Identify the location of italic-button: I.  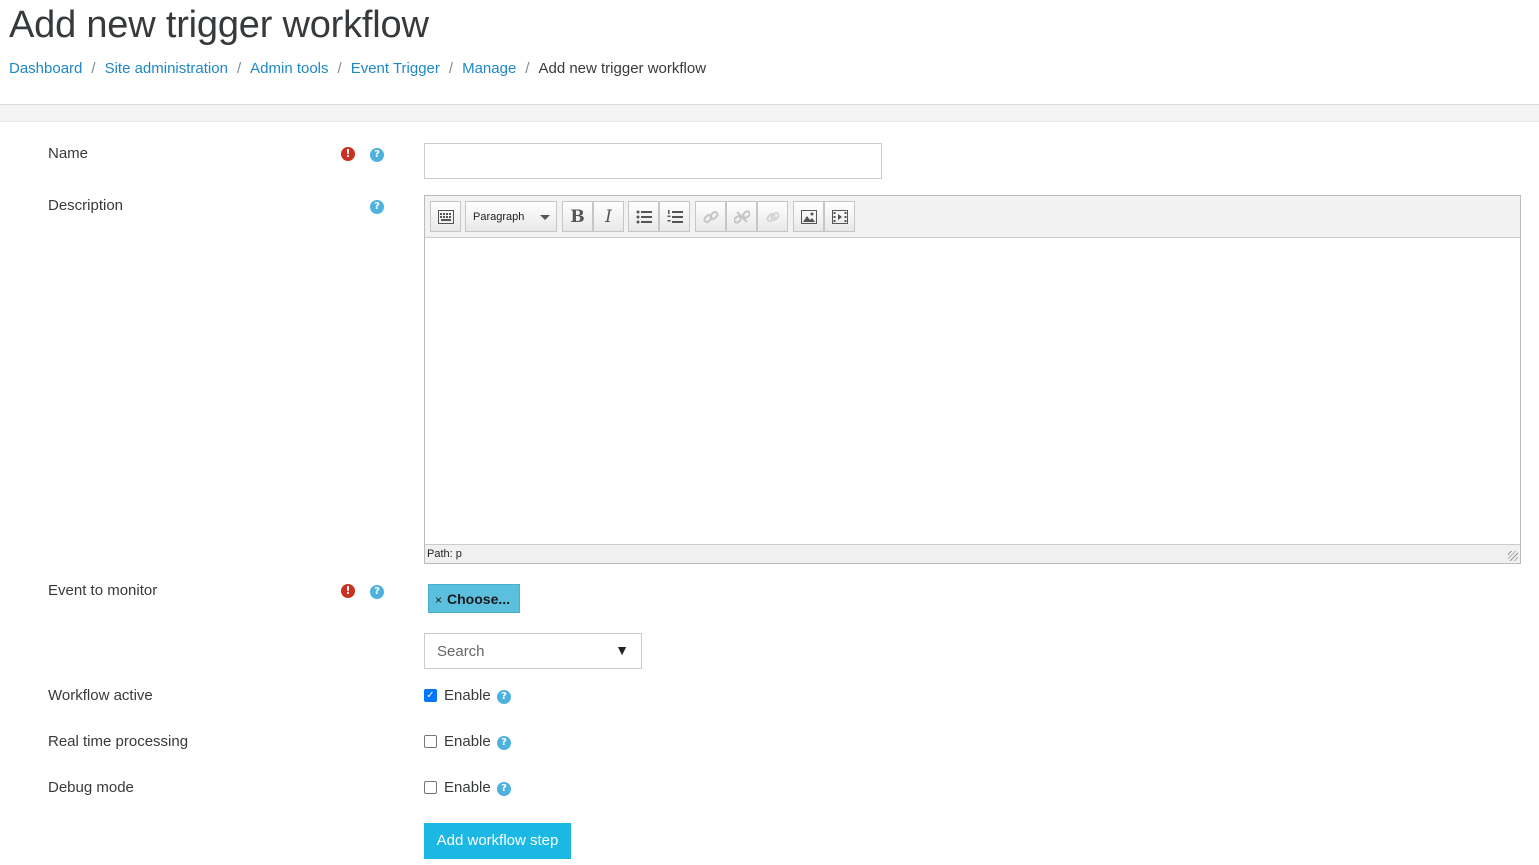
(608, 216).